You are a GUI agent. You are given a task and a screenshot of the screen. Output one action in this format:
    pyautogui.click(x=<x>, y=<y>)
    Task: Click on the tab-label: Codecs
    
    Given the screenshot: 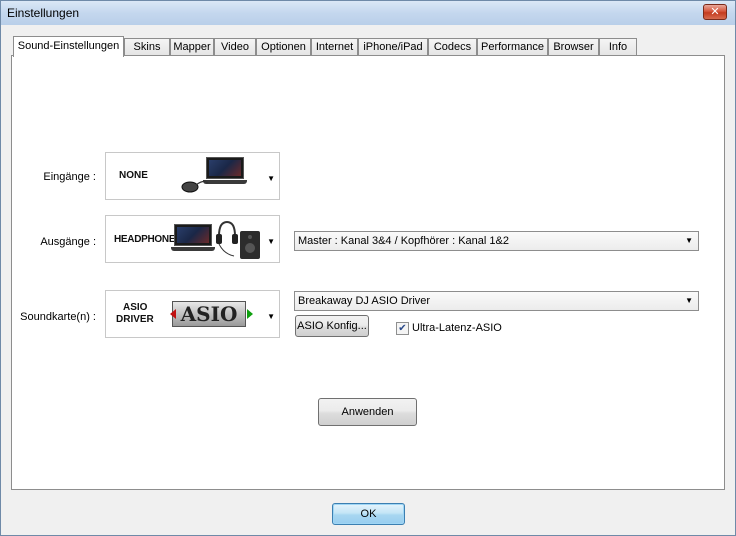 What is the action you would take?
    pyautogui.click(x=452, y=47)
    